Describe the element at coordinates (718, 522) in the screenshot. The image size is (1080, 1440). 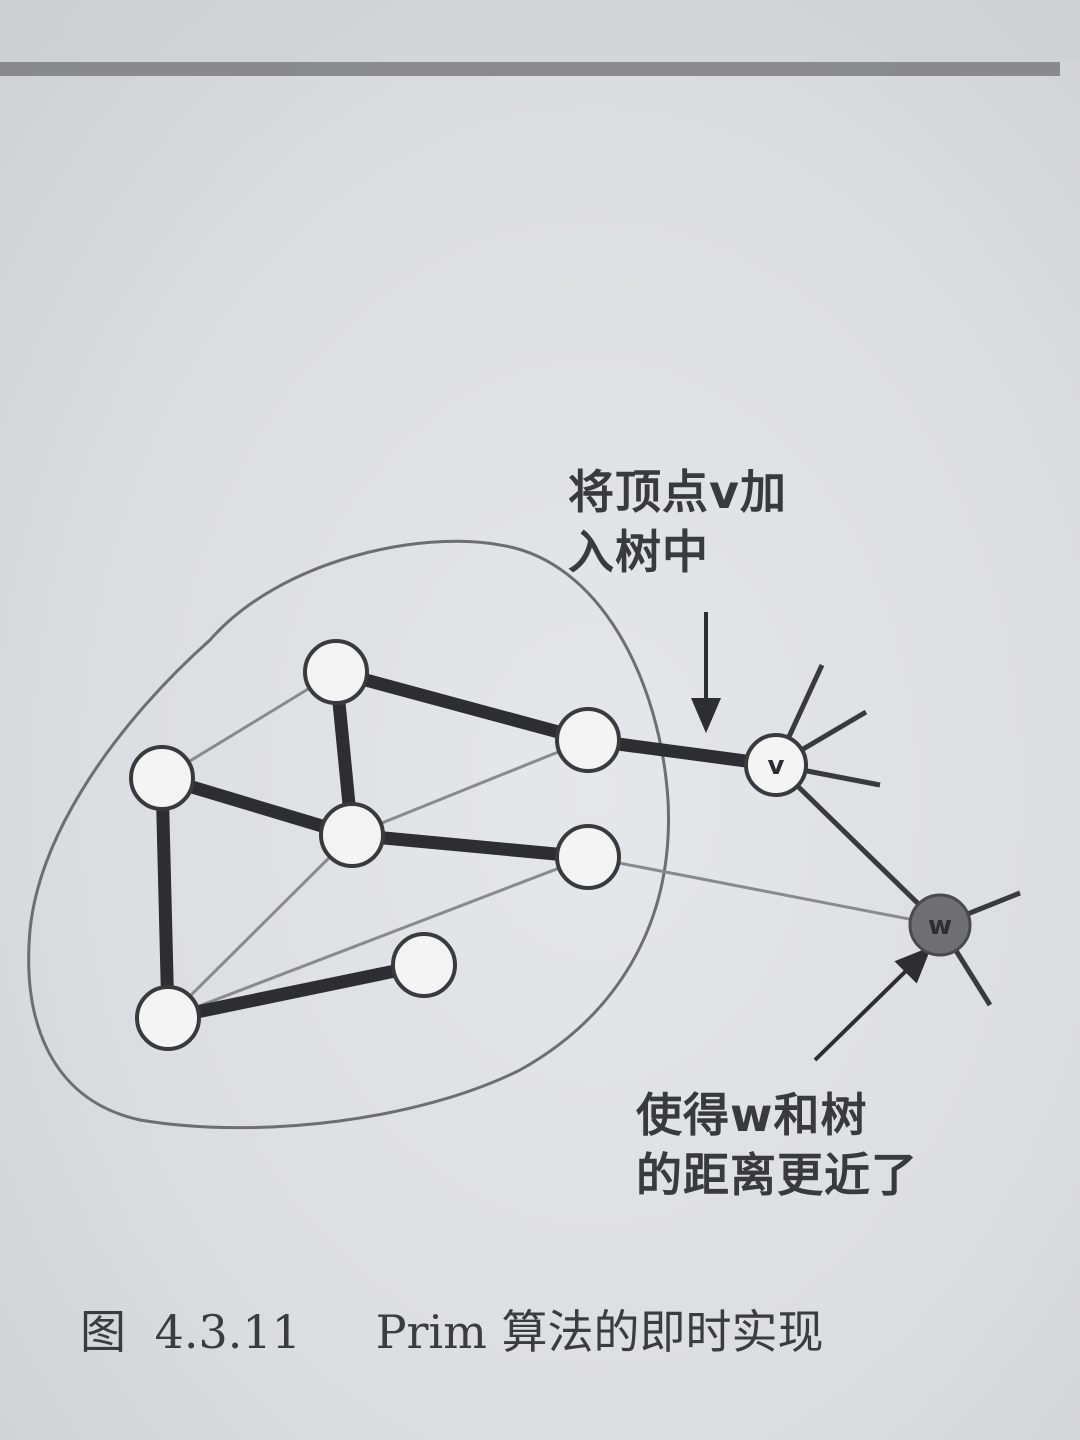
I see `annotation-add-vertex: 将顶点v加 入树中` at that location.